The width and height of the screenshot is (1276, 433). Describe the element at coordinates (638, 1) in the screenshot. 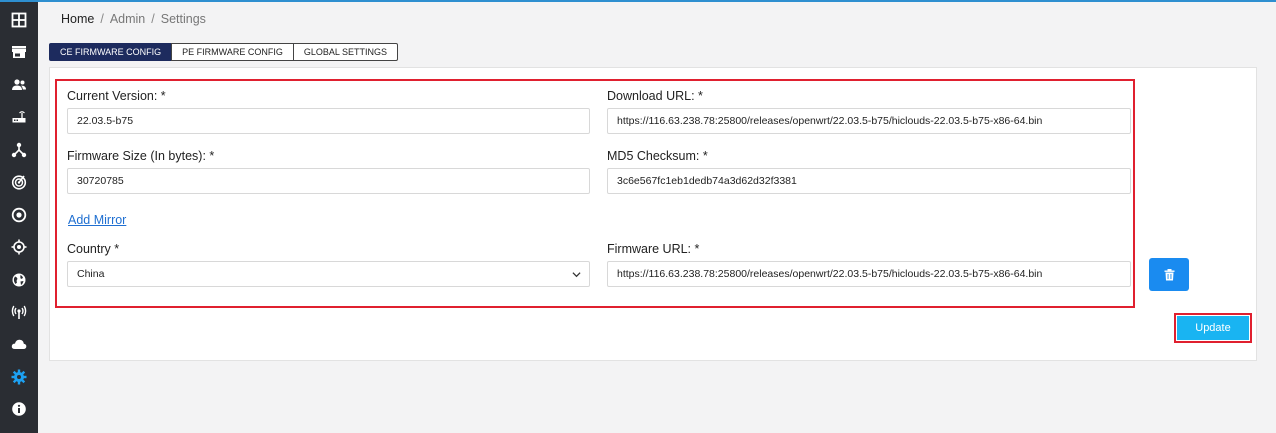

I see `top-accent-line` at that location.